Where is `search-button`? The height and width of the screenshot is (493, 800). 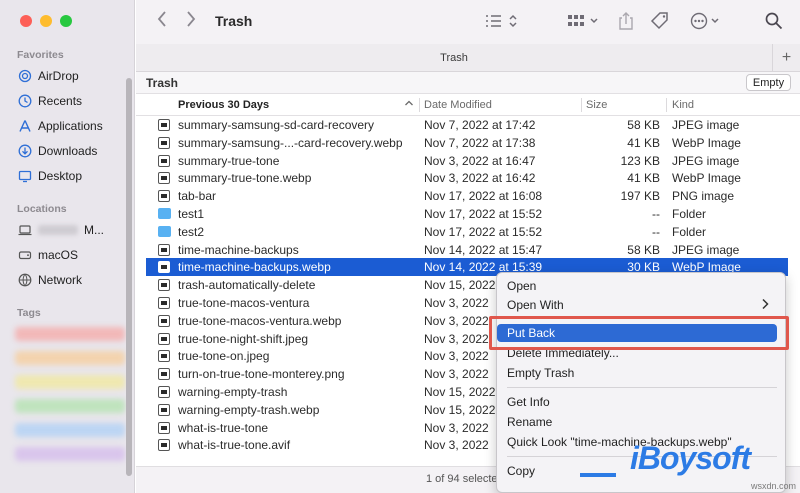
search-button is located at coordinates (774, 23).